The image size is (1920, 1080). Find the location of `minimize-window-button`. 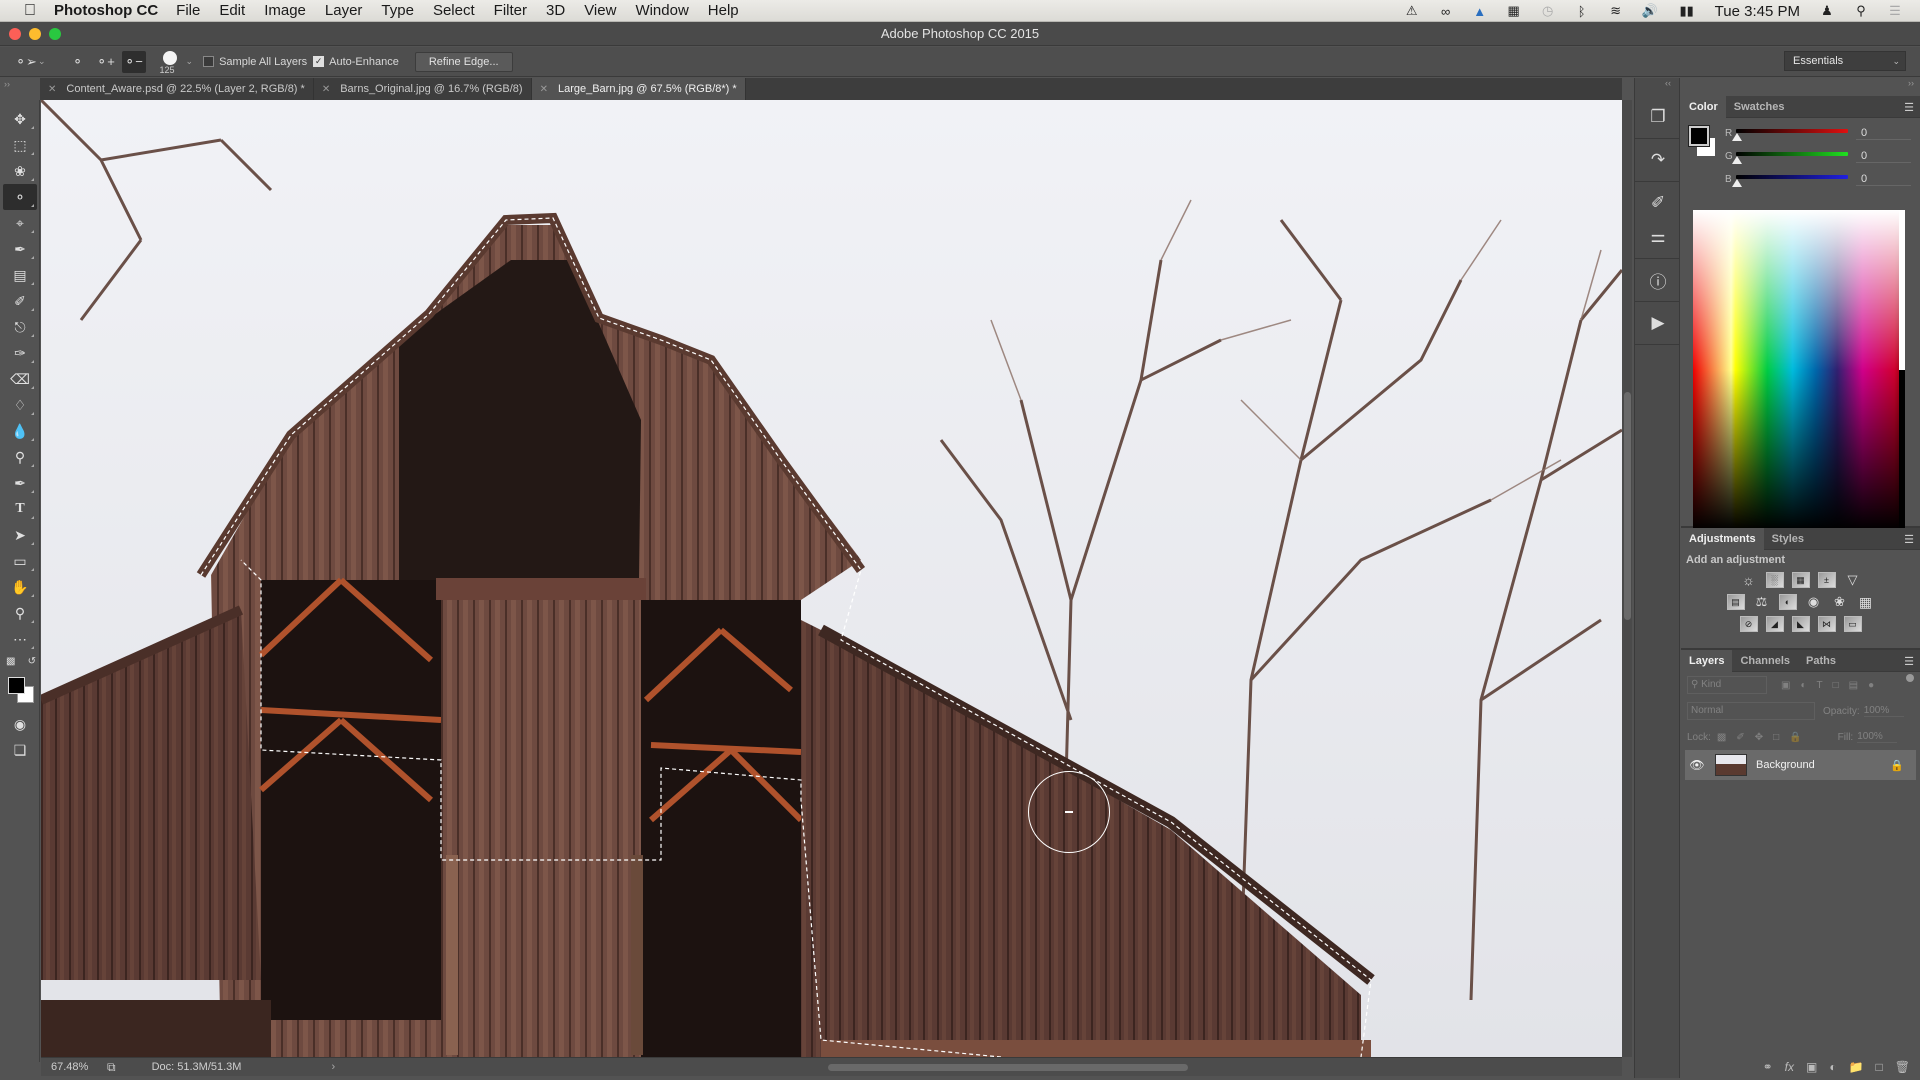

minimize-window-button is located at coordinates (35, 34).